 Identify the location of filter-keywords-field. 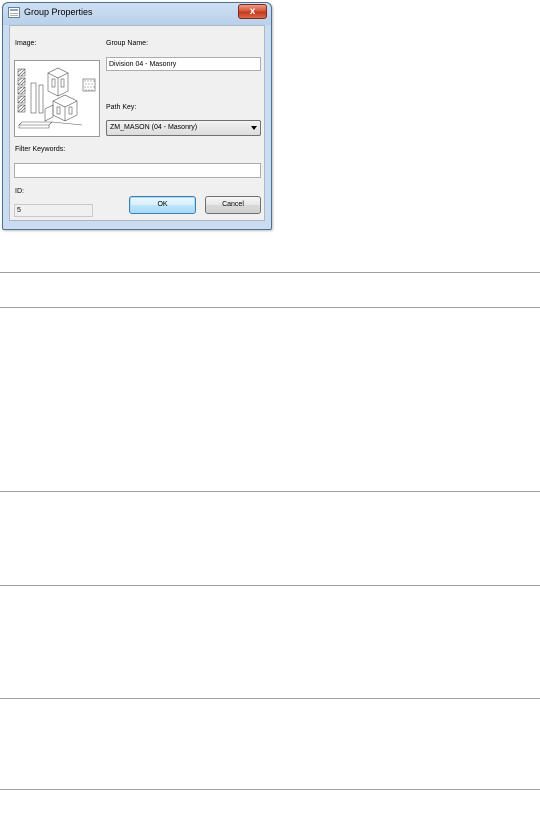
(137, 170).